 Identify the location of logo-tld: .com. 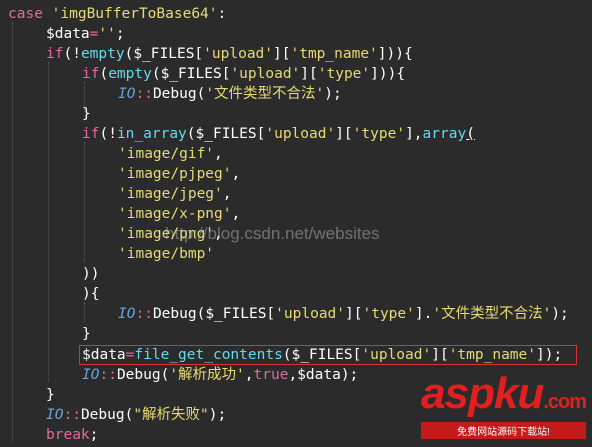
(565, 402).